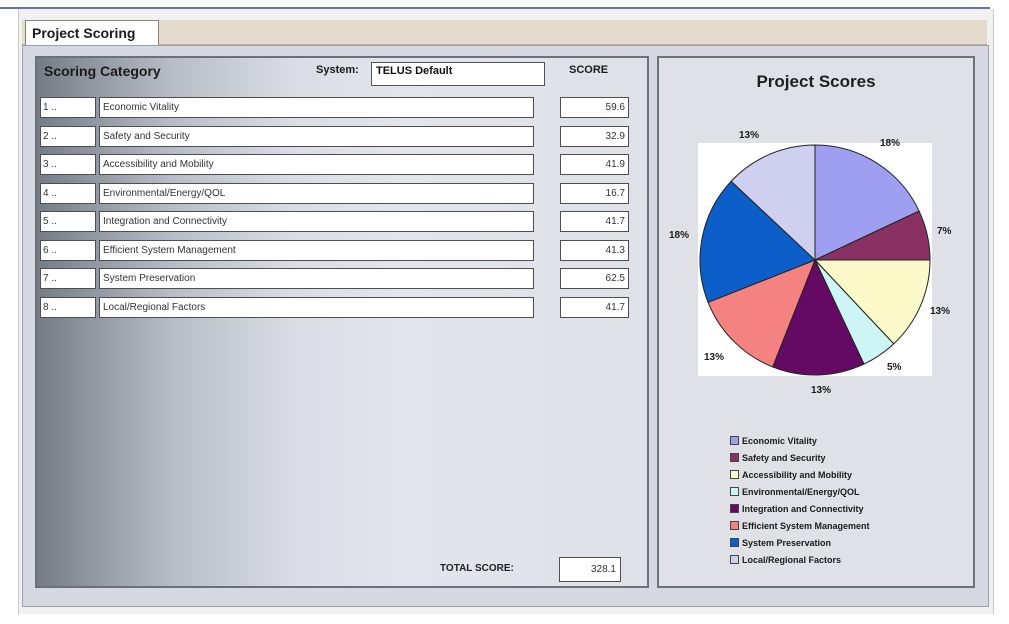 This screenshot has width=1009, height=624. What do you see at coordinates (316, 107) in the screenshot?
I see `category-name-field: Economic Vitality` at bounding box center [316, 107].